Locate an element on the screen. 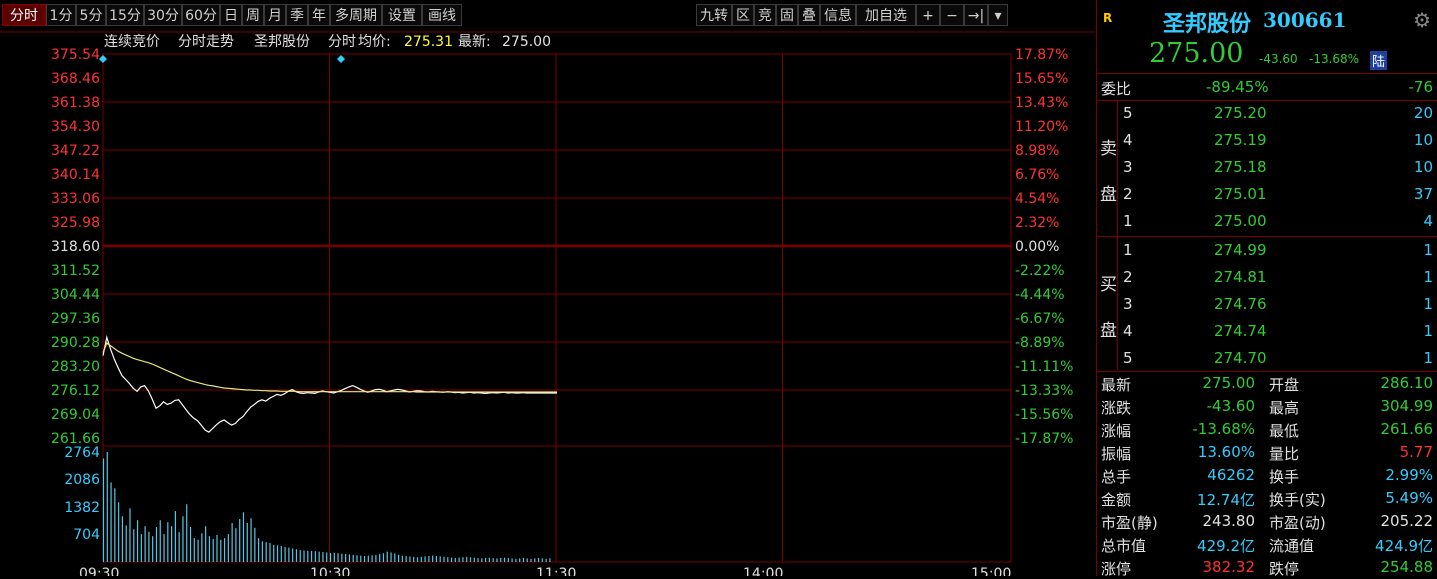 The image size is (1437, 579). stat-label-3a: 振幅 is located at coordinates (1116, 454).